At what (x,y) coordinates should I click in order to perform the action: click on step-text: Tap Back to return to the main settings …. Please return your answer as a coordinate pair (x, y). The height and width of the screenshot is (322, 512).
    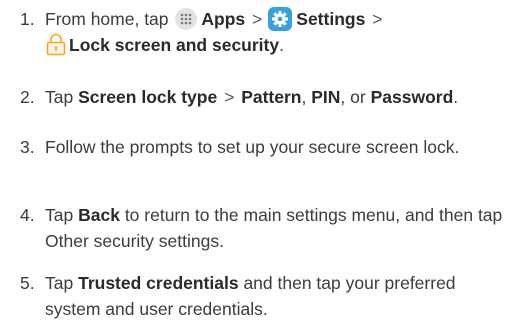
    Looking at the image, I should click on (275, 228).